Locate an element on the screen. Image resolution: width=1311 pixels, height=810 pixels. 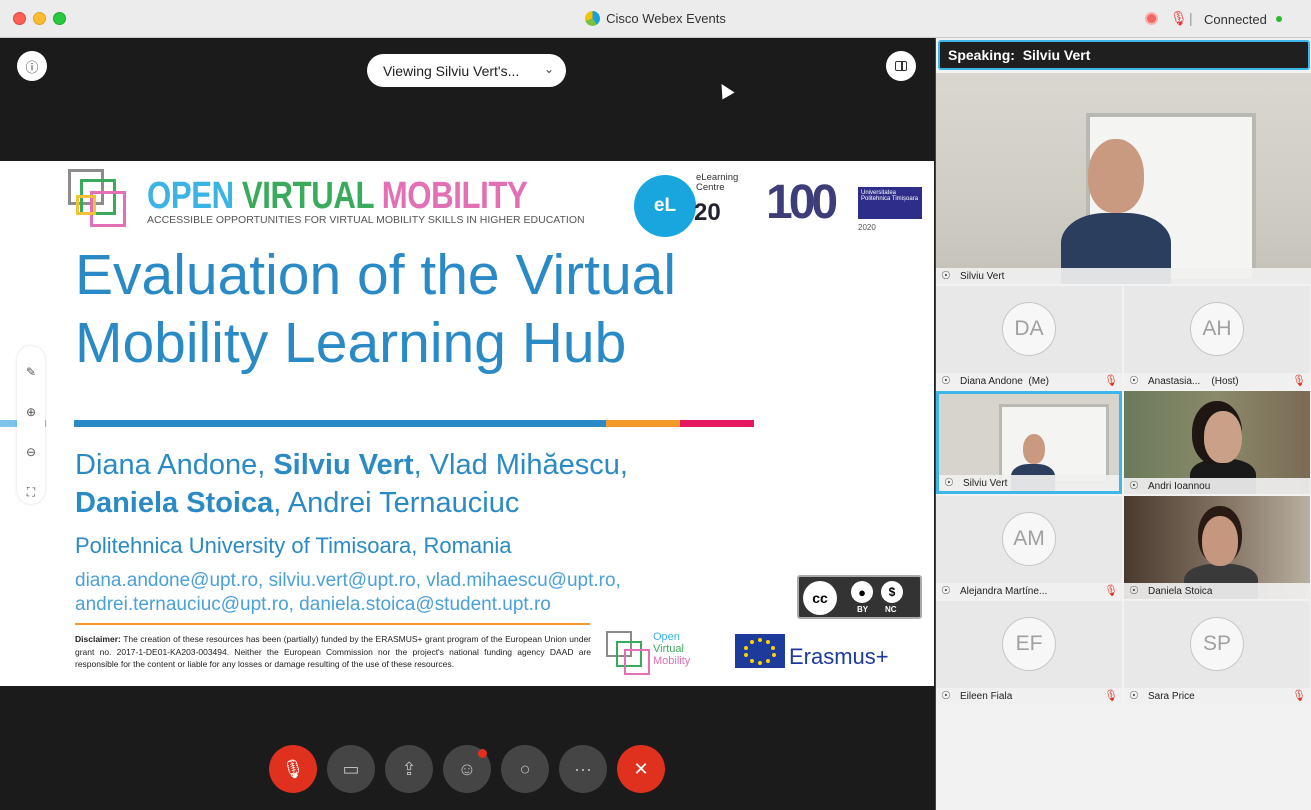
participant-tile: AM ☉ Alejandra Martíne... 🎙︎ is located at coordinates (1029, 547).